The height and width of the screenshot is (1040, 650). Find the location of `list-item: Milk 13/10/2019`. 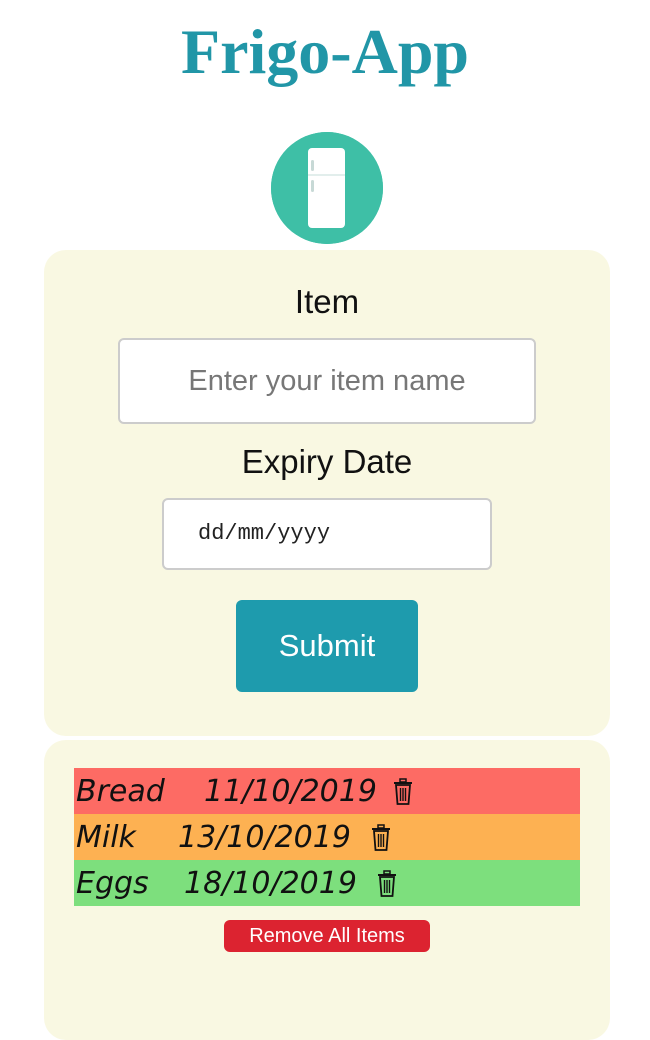

list-item: Milk 13/10/2019 is located at coordinates (327, 837).